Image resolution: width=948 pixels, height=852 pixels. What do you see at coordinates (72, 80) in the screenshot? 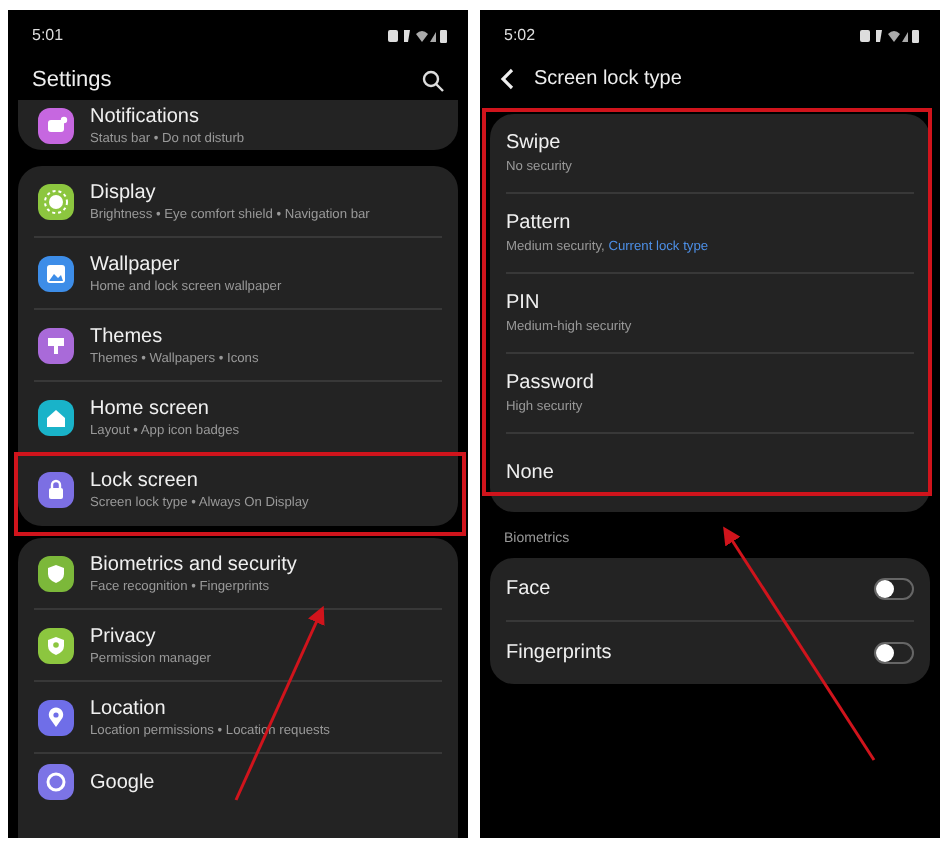
I see `screen-title: Settings` at bounding box center [72, 80].